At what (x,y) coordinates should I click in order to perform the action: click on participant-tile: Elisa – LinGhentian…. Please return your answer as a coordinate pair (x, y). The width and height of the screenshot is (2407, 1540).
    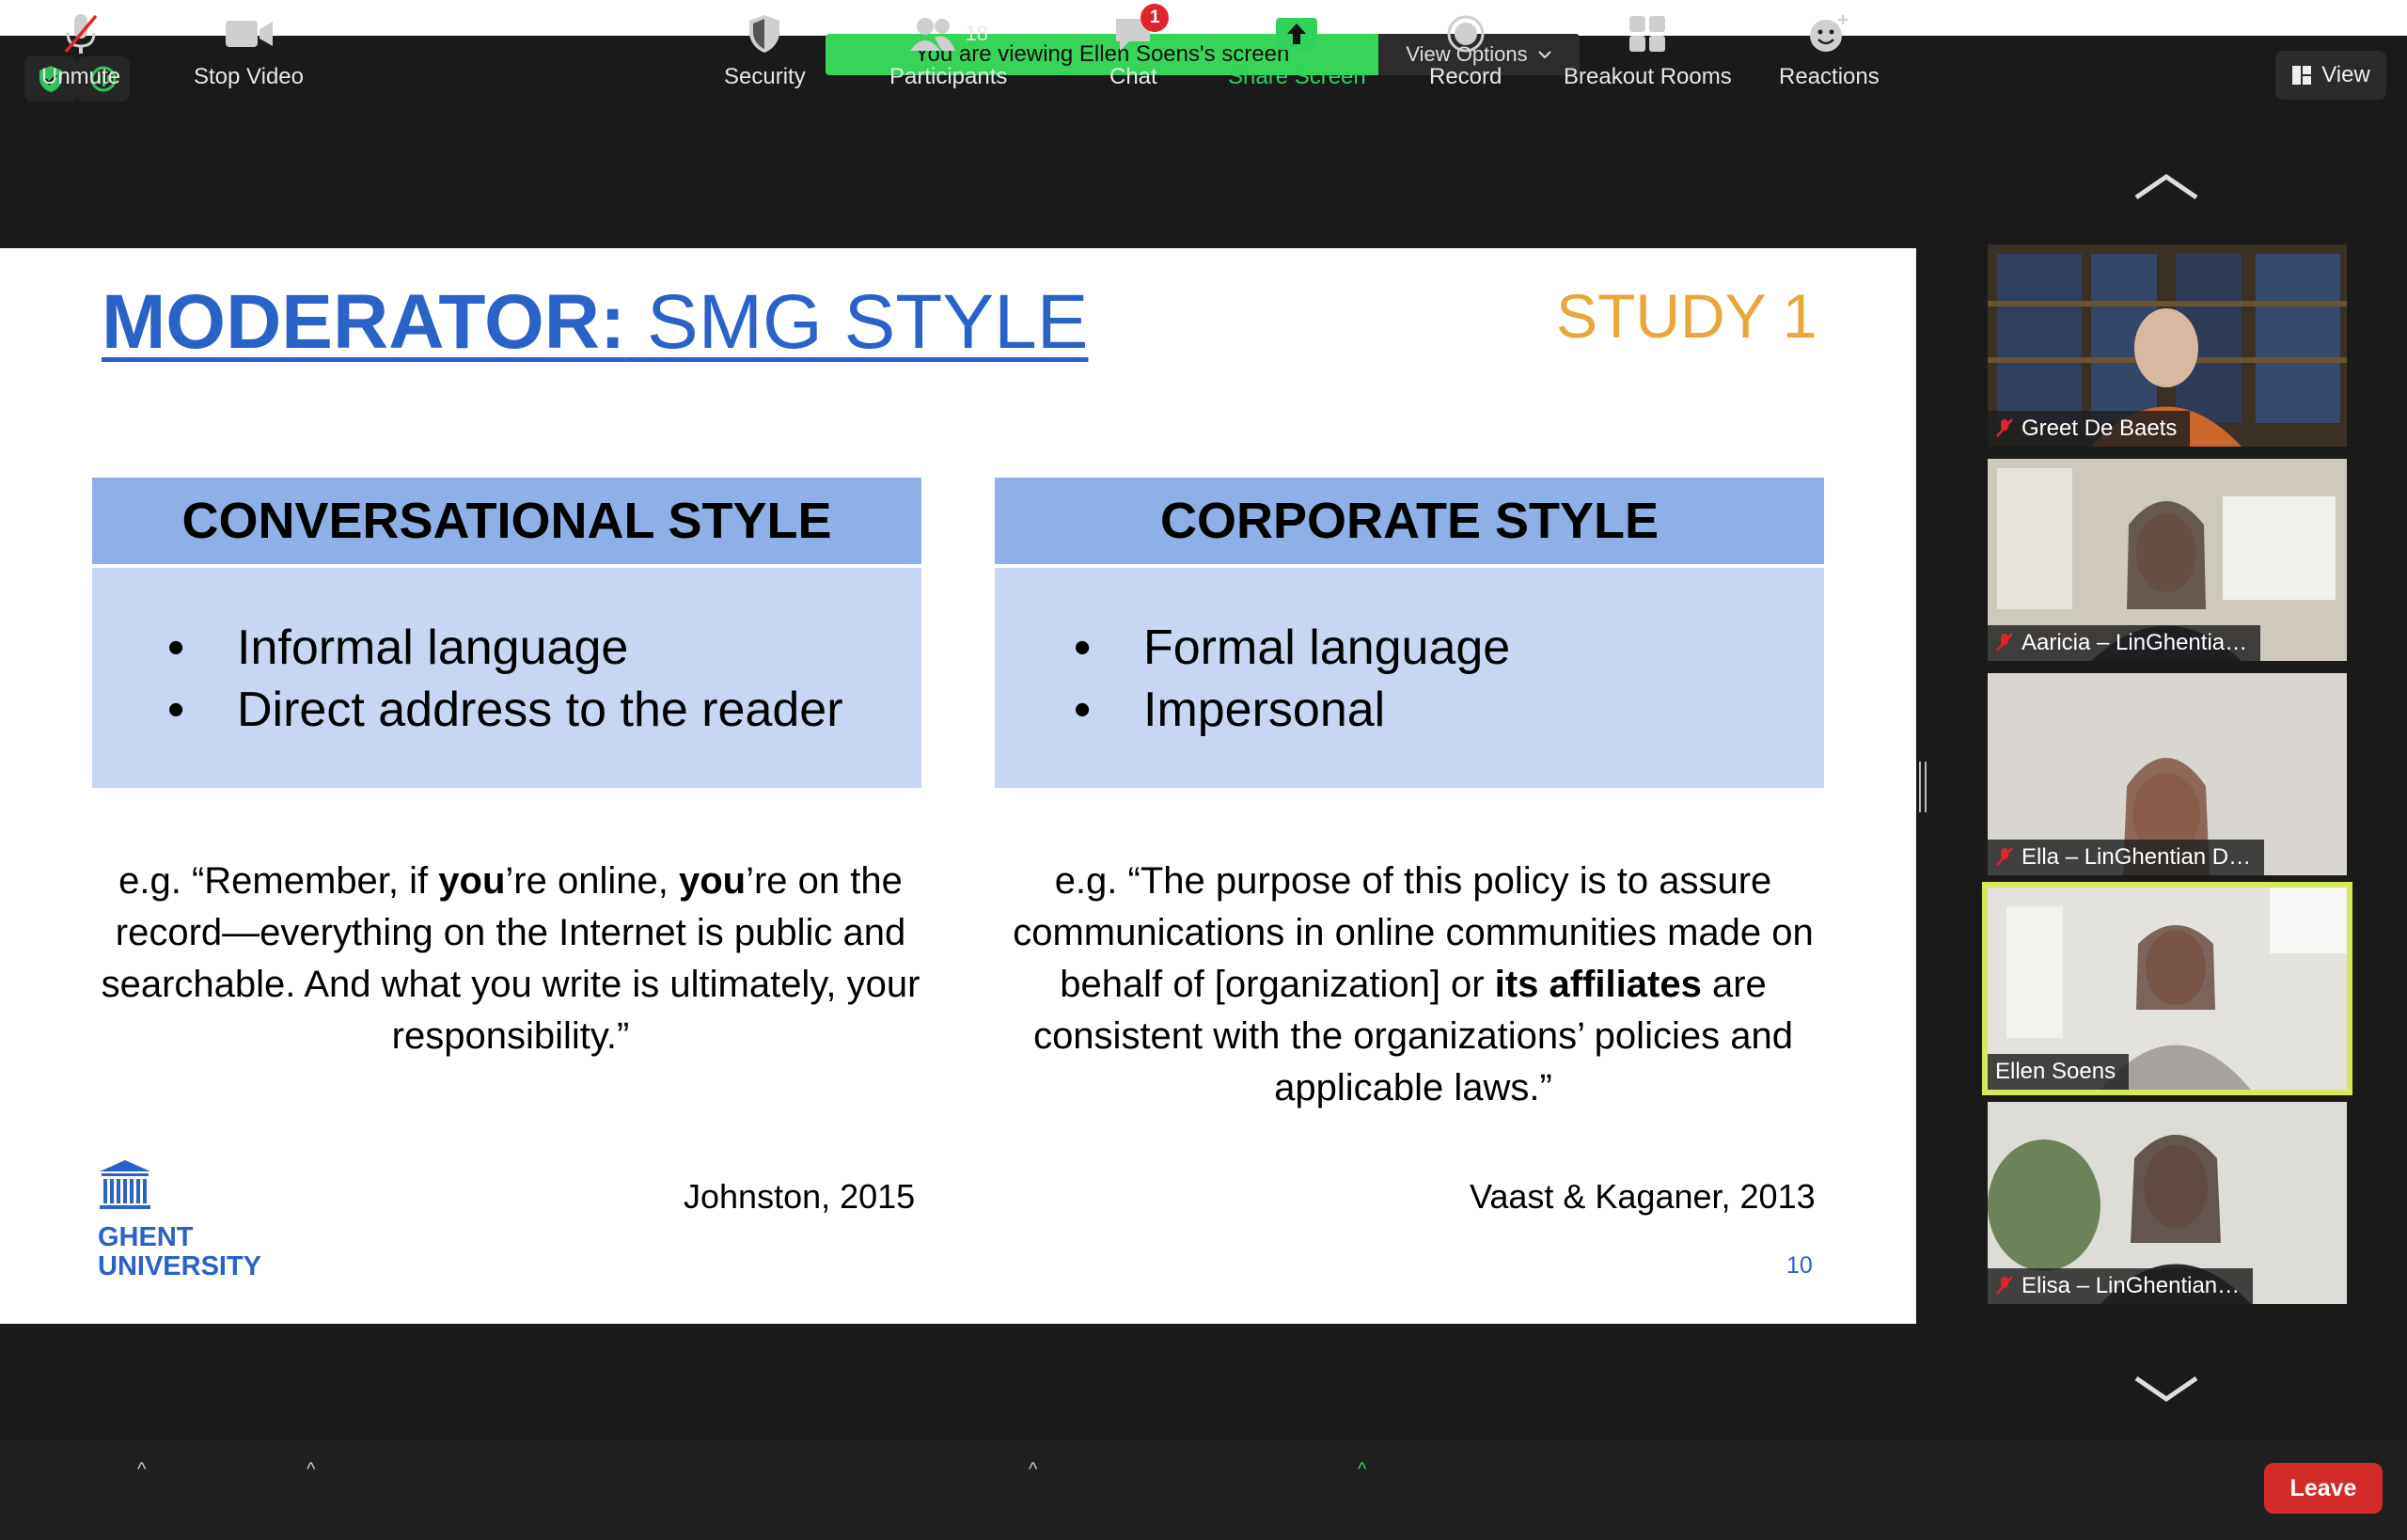
    Looking at the image, I should click on (2167, 1203).